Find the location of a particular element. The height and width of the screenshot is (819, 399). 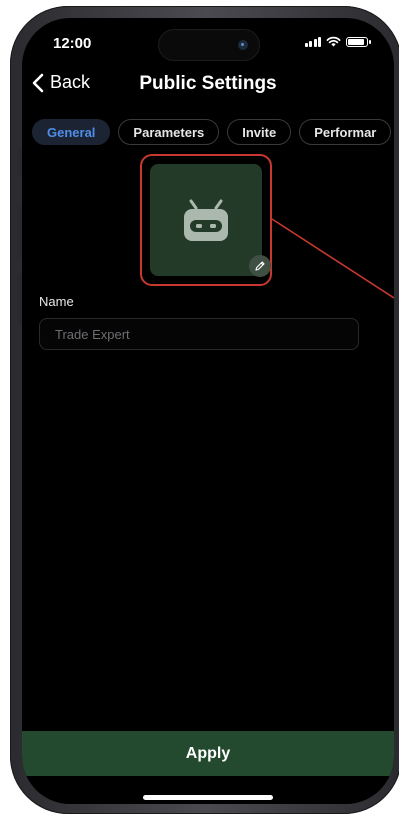

apply-button: Apply is located at coordinates (208, 753).